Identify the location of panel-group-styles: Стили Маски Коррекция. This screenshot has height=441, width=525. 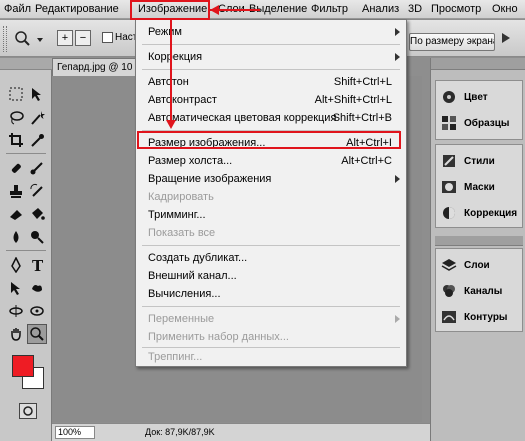
(479, 186).